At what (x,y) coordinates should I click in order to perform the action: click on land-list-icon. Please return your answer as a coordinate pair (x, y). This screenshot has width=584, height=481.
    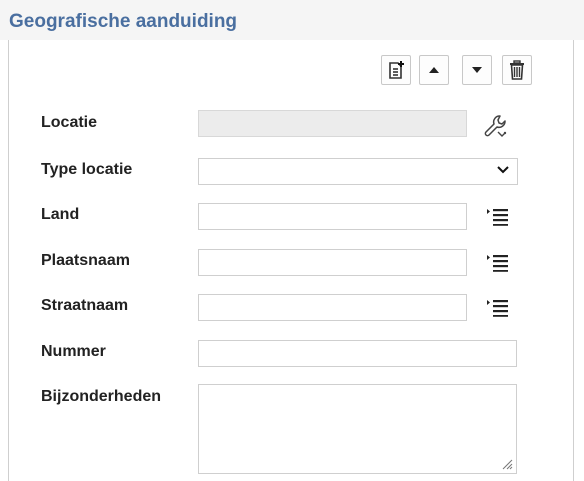
    Looking at the image, I should click on (498, 216).